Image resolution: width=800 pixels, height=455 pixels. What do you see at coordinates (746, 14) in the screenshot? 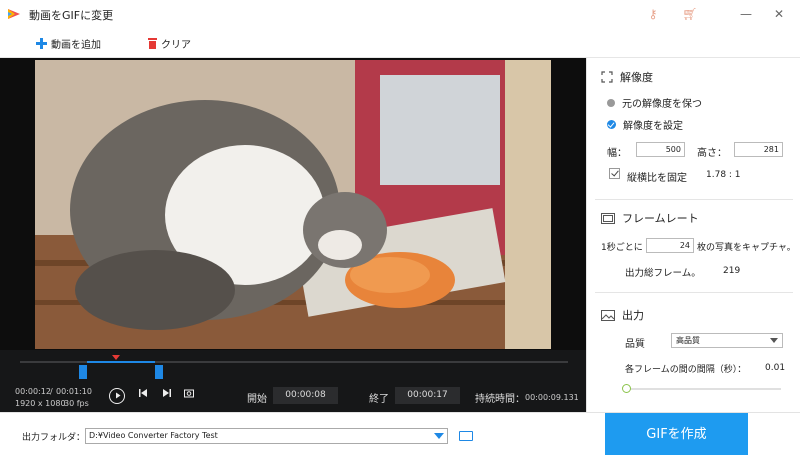
I see `minimize-button: —` at bounding box center [746, 14].